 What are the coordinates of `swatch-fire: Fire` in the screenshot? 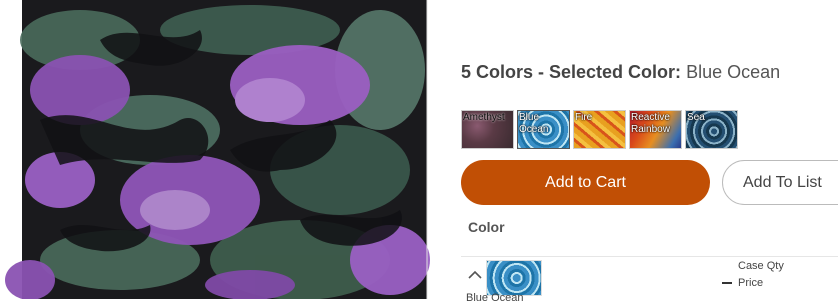 It's located at (599, 129).